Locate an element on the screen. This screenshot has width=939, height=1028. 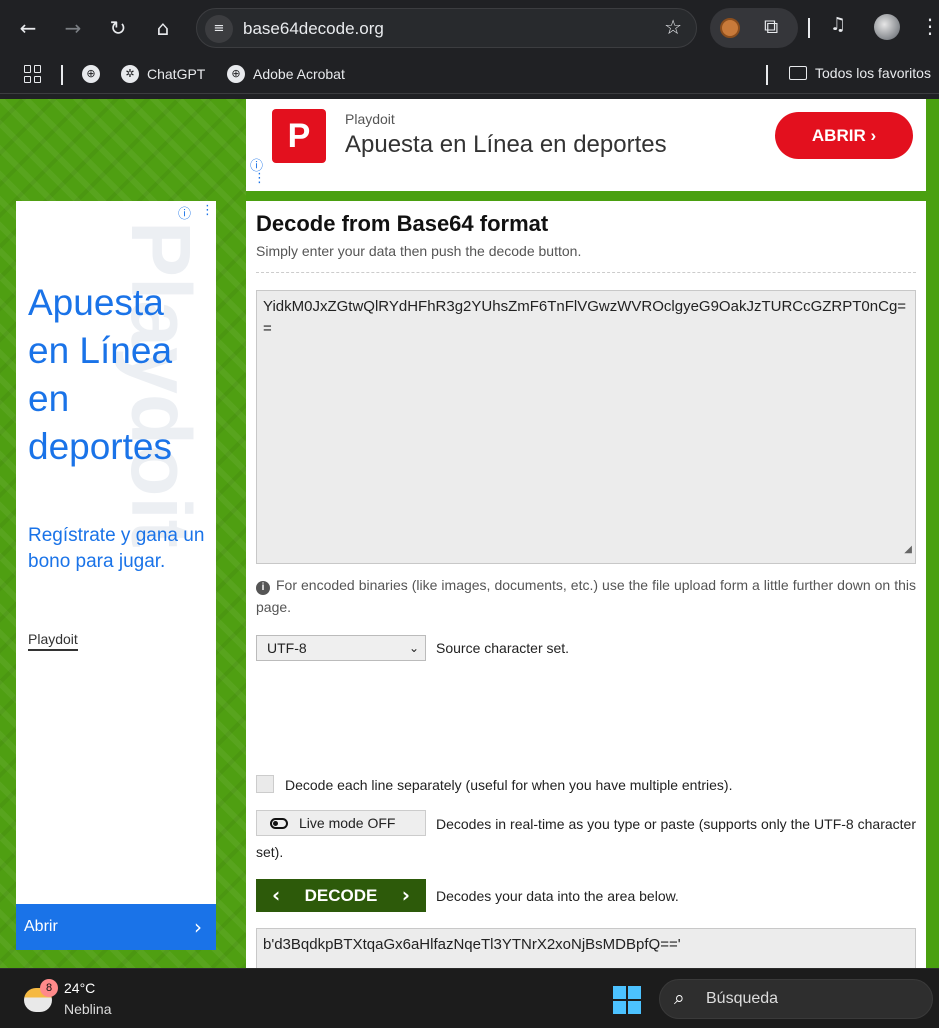
resize-grip-icon: ◢ is located at coordinates (908, 550).